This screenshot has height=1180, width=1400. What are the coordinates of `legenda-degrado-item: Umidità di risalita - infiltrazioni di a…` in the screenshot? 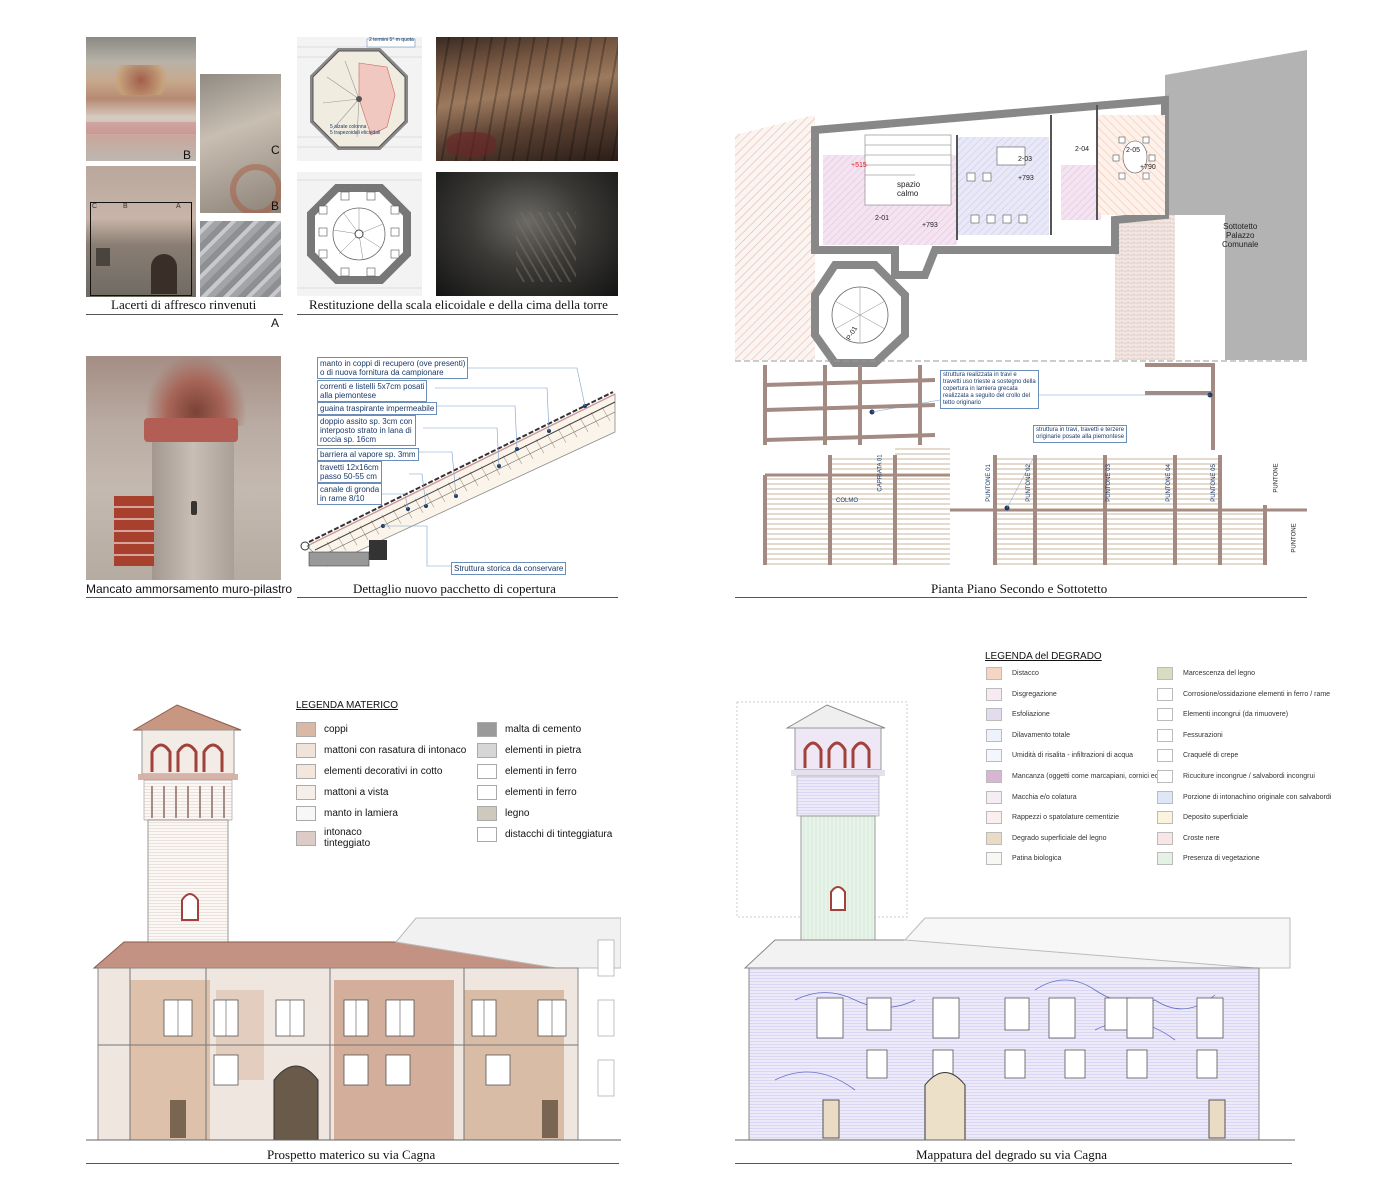 It's located at (1059, 756).